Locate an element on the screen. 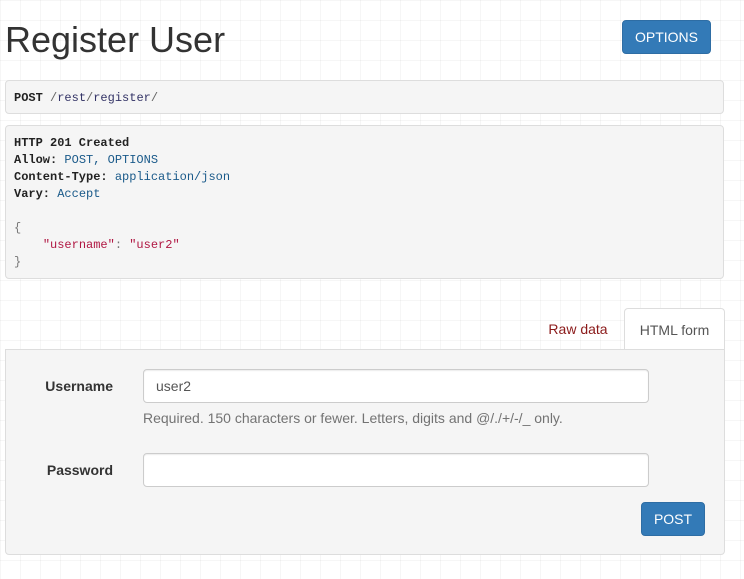  options-button: OPTIONS is located at coordinates (666, 37).